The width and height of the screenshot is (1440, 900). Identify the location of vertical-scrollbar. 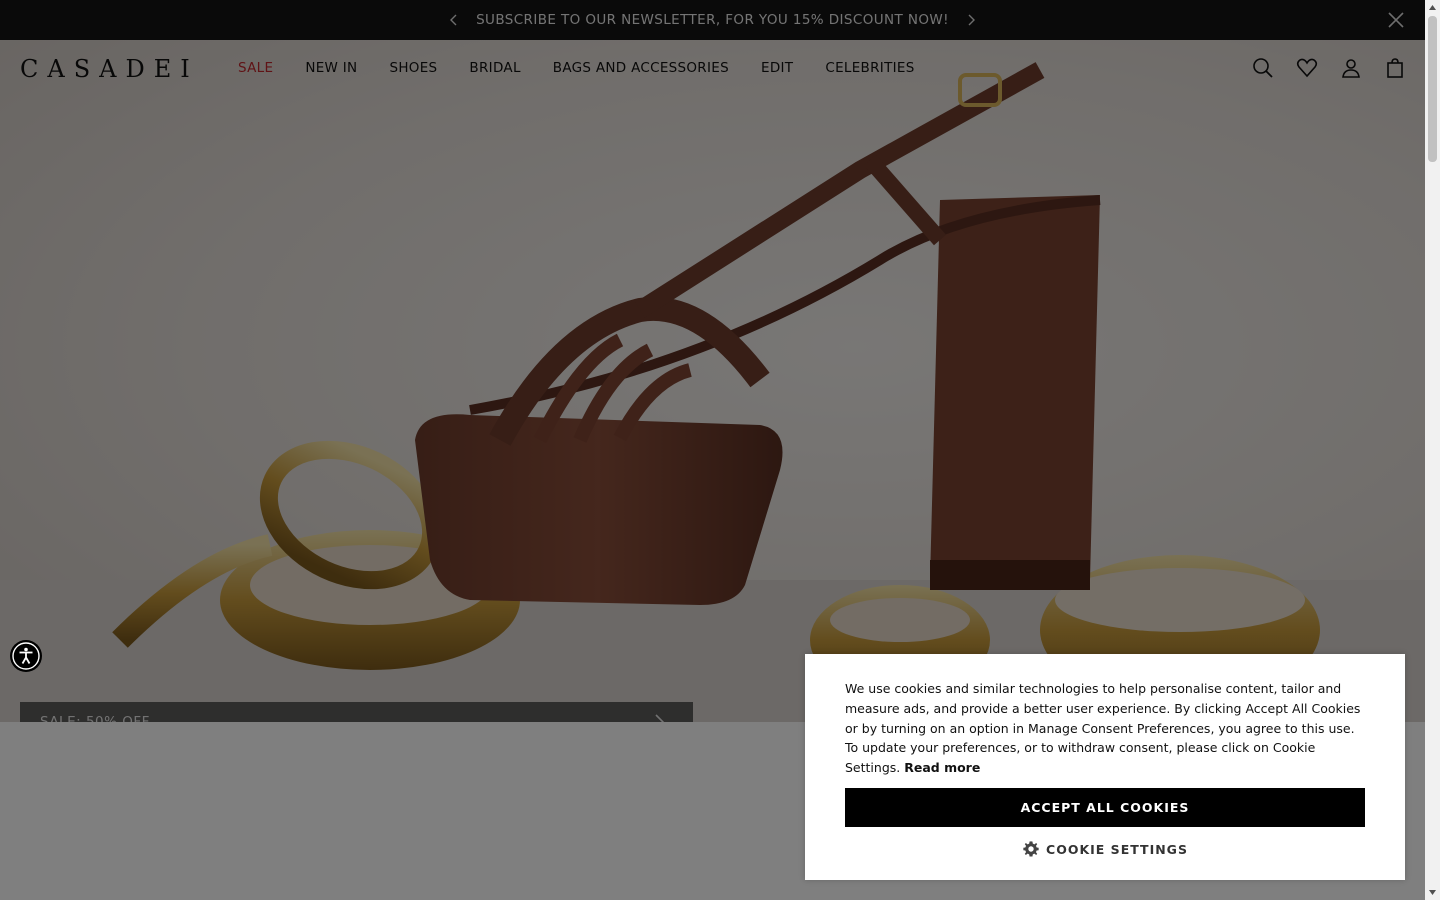
(1432, 450).